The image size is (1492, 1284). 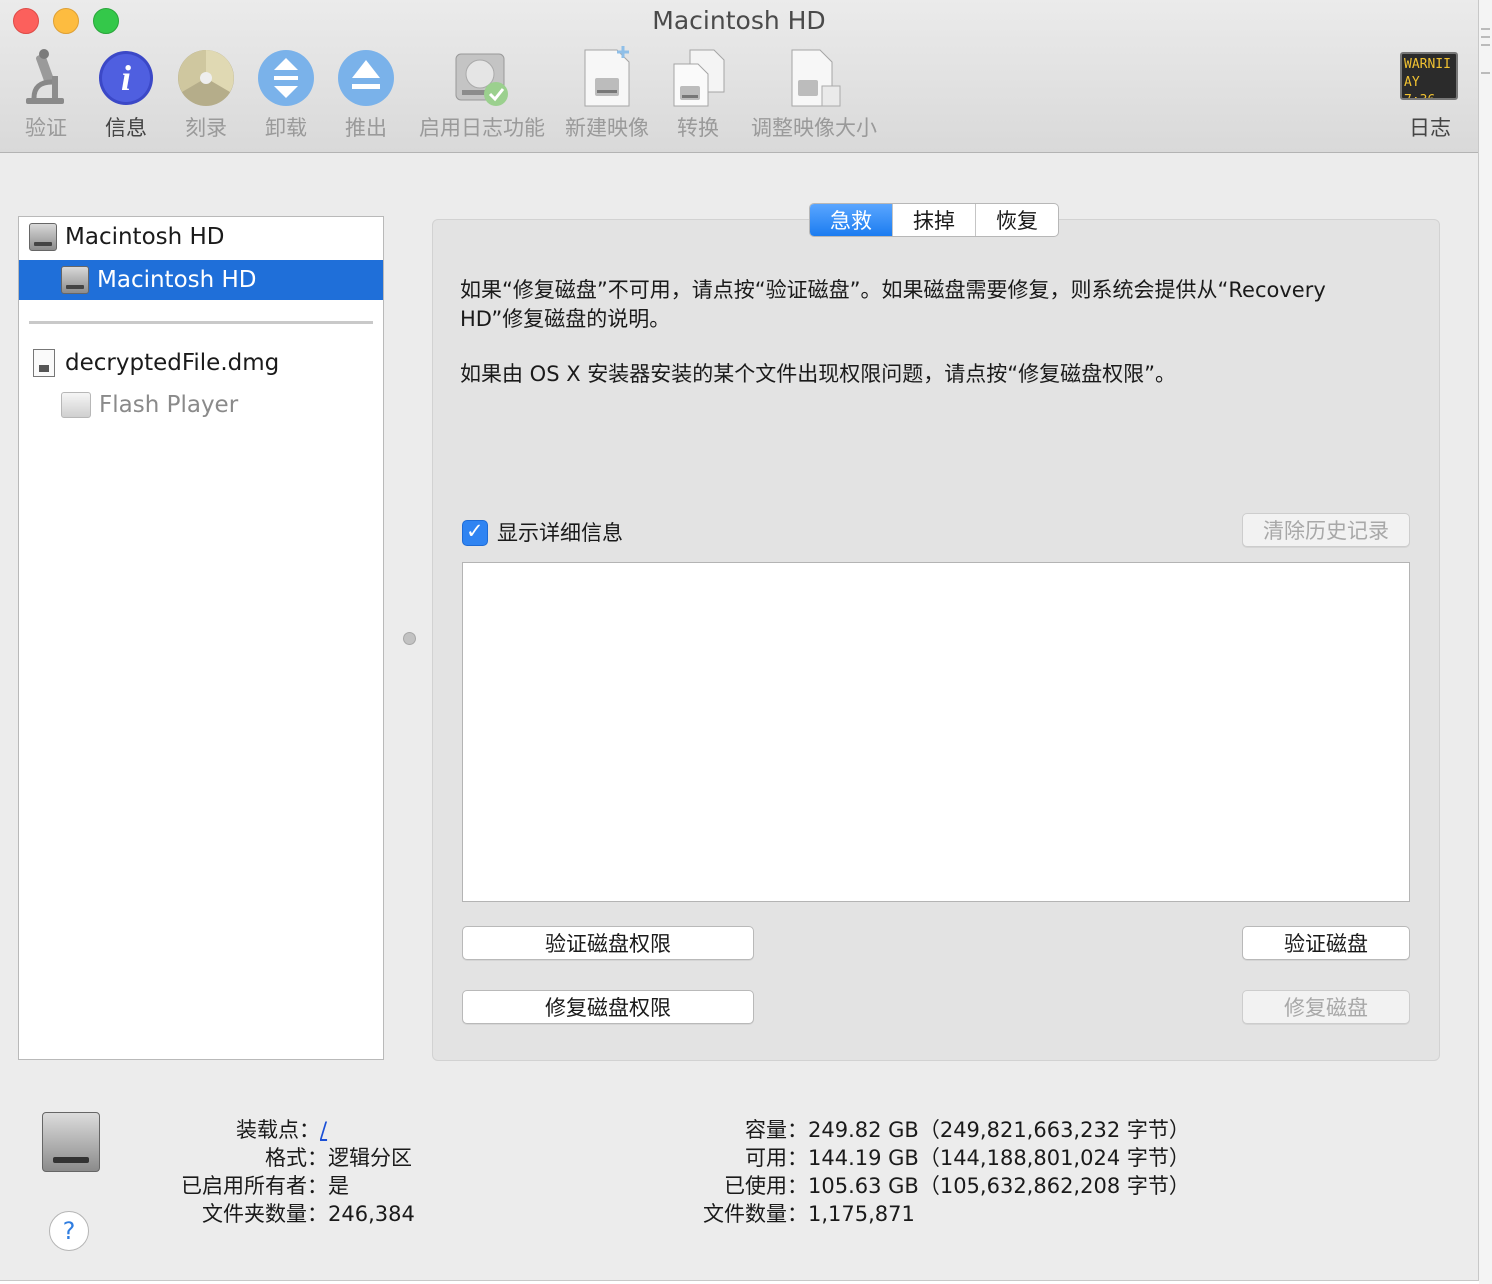 What do you see at coordinates (999, 1130) in the screenshot?
I see `capacity-value: 249.82 GB（249,821,663,232 字节）` at bounding box center [999, 1130].